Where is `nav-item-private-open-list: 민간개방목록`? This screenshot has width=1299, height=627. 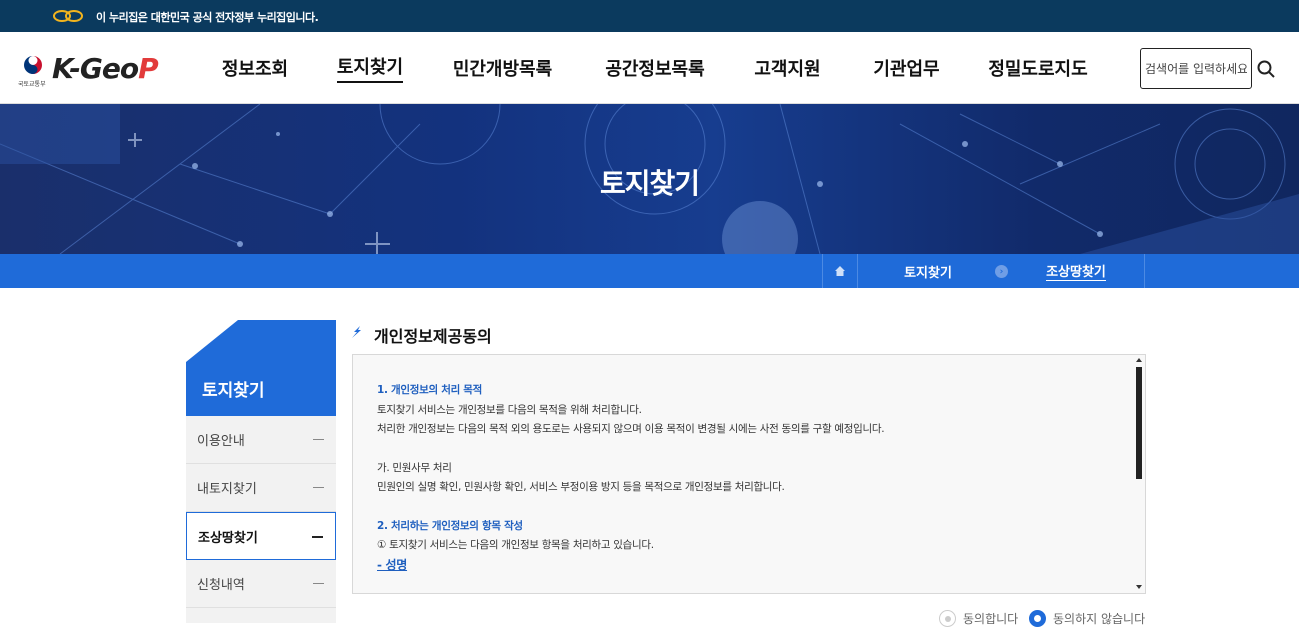 nav-item-private-open-list: 민간개방목록 is located at coordinates (502, 68).